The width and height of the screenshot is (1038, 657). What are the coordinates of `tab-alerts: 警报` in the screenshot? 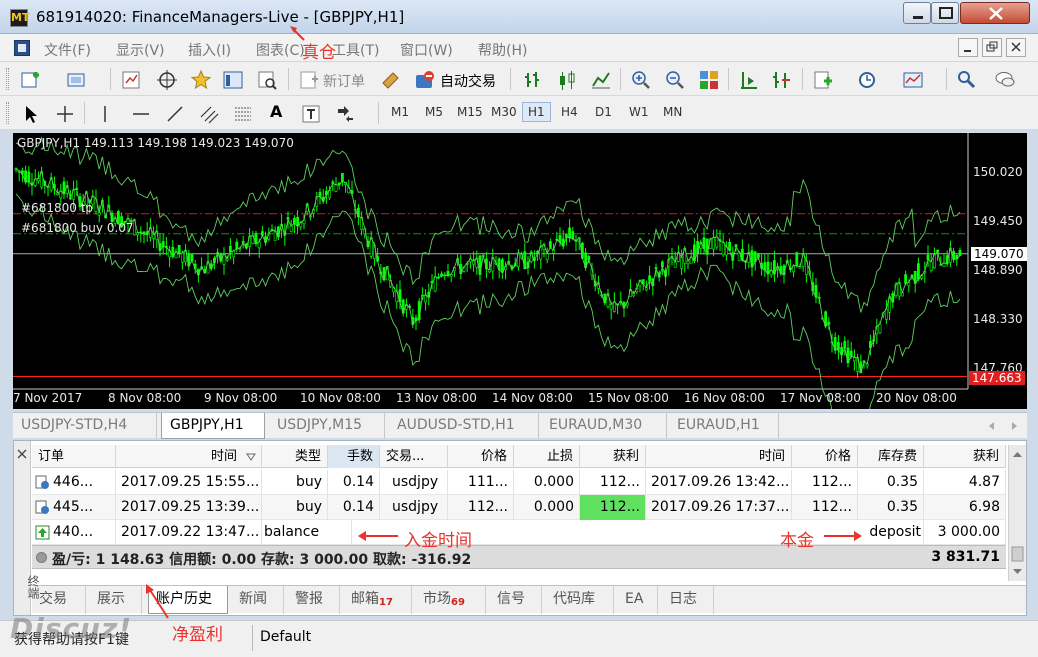 It's located at (314, 600).